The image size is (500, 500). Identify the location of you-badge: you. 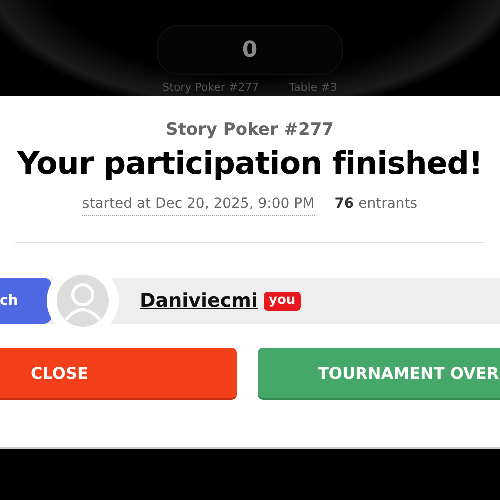
(282, 301).